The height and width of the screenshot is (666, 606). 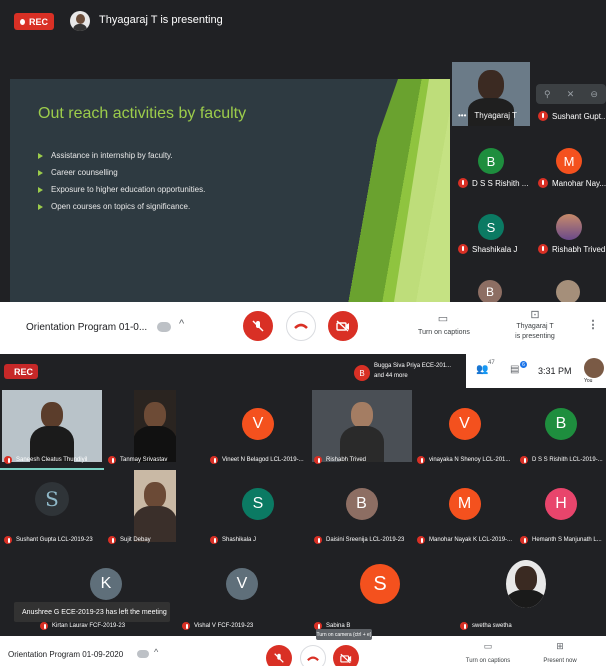 I want to click on presenting-label: Thyagaraj T, so click(x=535, y=326).